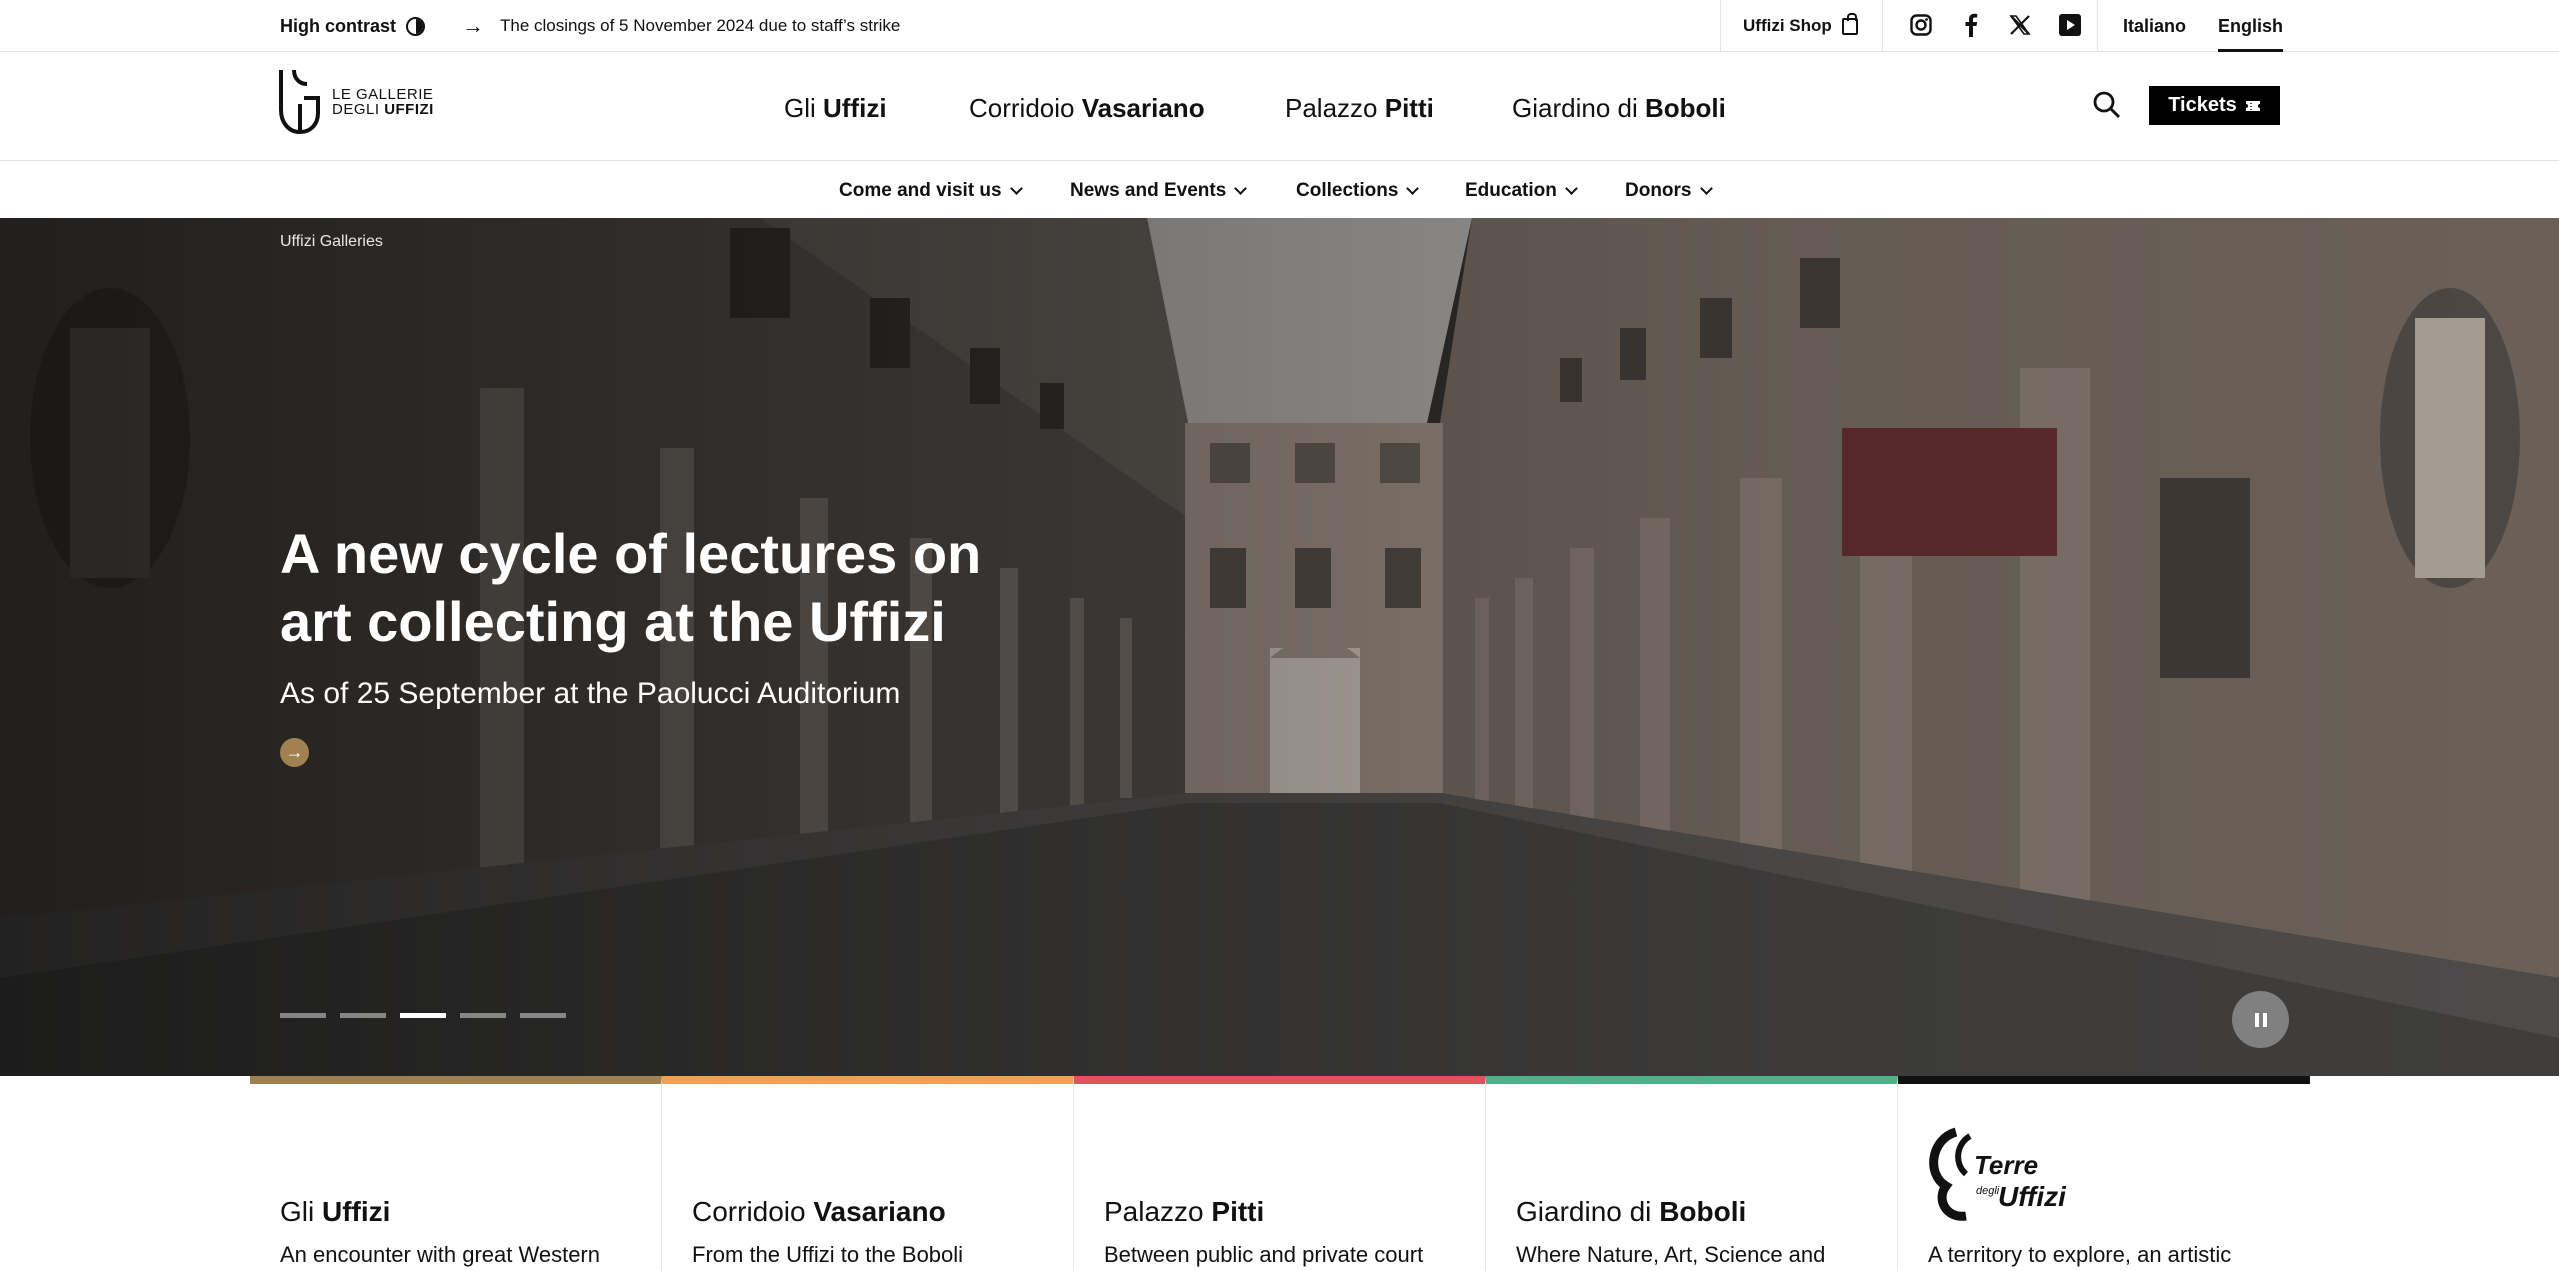  Describe the element at coordinates (1264, 1254) in the screenshot. I see `card-description: Between public and private court` at that location.